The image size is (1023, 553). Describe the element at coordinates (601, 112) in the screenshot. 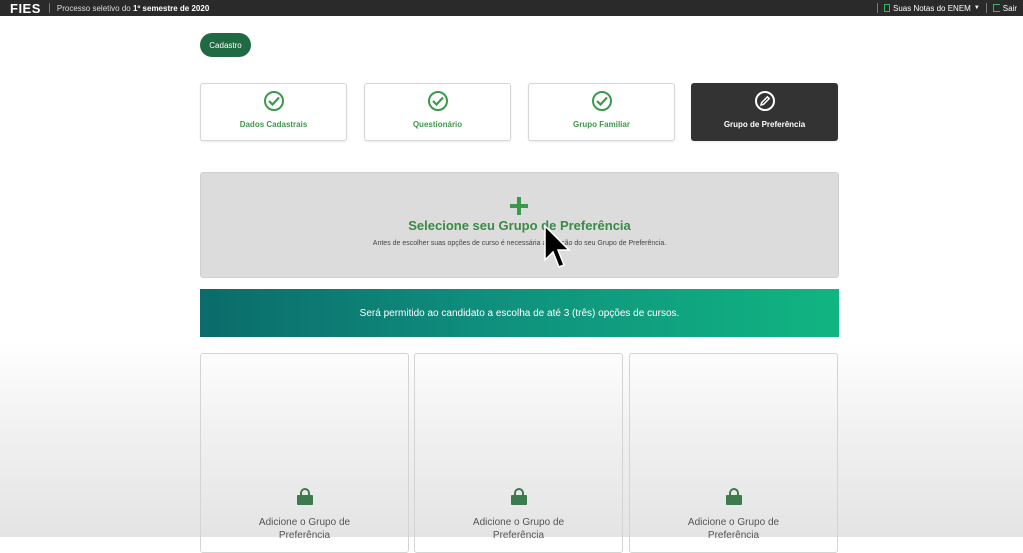

I see `step-grupo-familiar: Grupo Familiar` at that location.